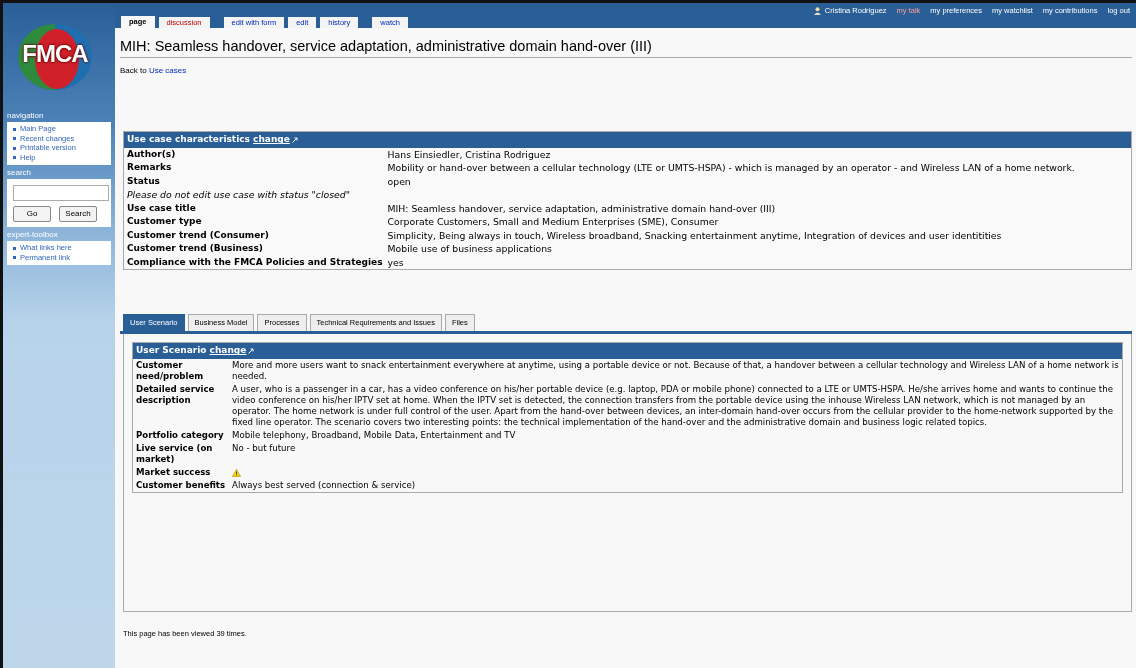 The height and width of the screenshot is (668, 1136). What do you see at coordinates (189, 139) in the screenshot?
I see `section-heading: Use case characteristics` at bounding box center [189, 139].